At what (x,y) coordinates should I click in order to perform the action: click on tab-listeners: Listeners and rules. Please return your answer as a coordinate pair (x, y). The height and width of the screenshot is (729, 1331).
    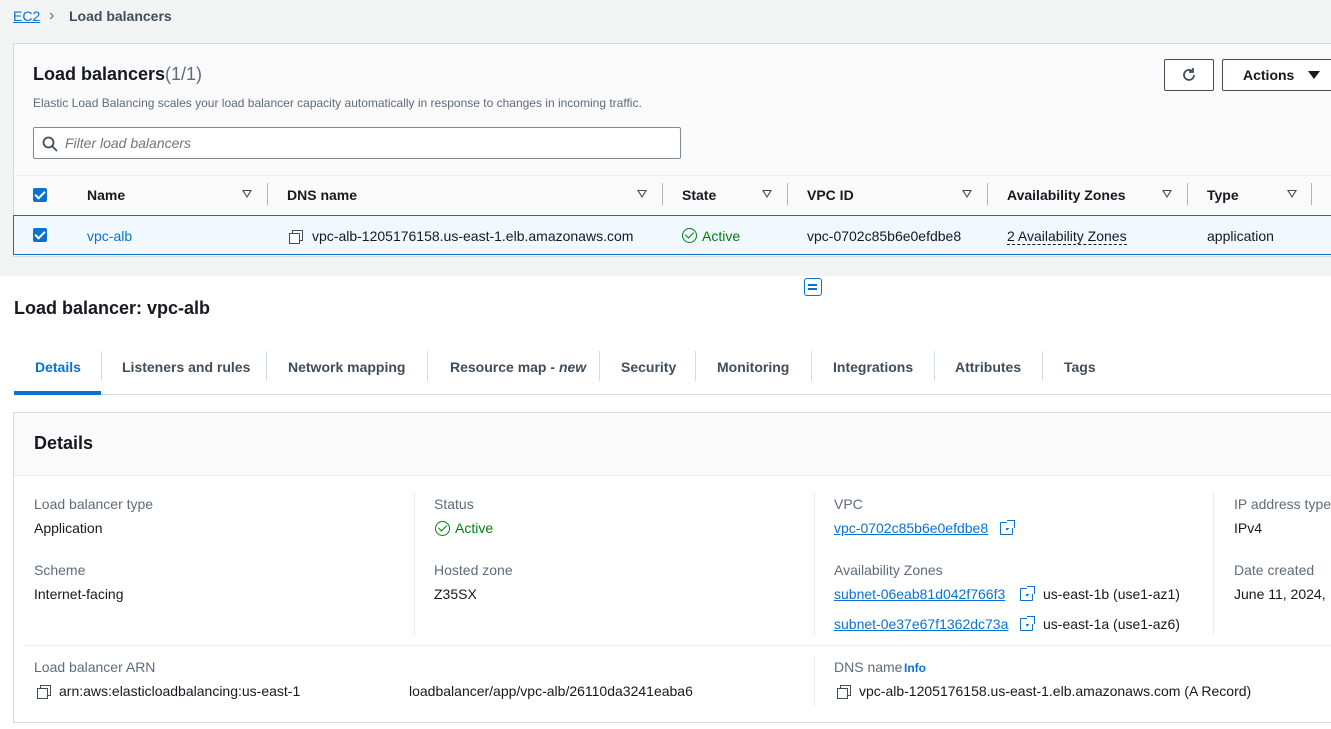
    Looking at the image, I should click on (186, 367).